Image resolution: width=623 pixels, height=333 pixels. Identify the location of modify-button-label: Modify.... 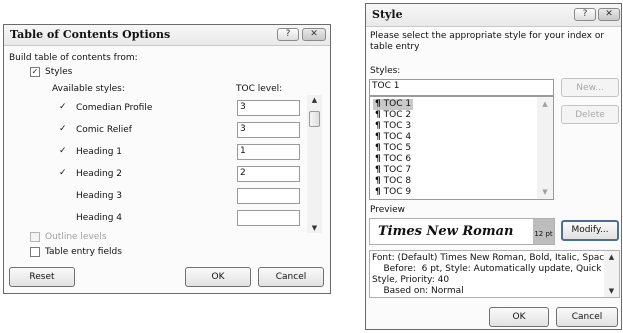
(590, 230).